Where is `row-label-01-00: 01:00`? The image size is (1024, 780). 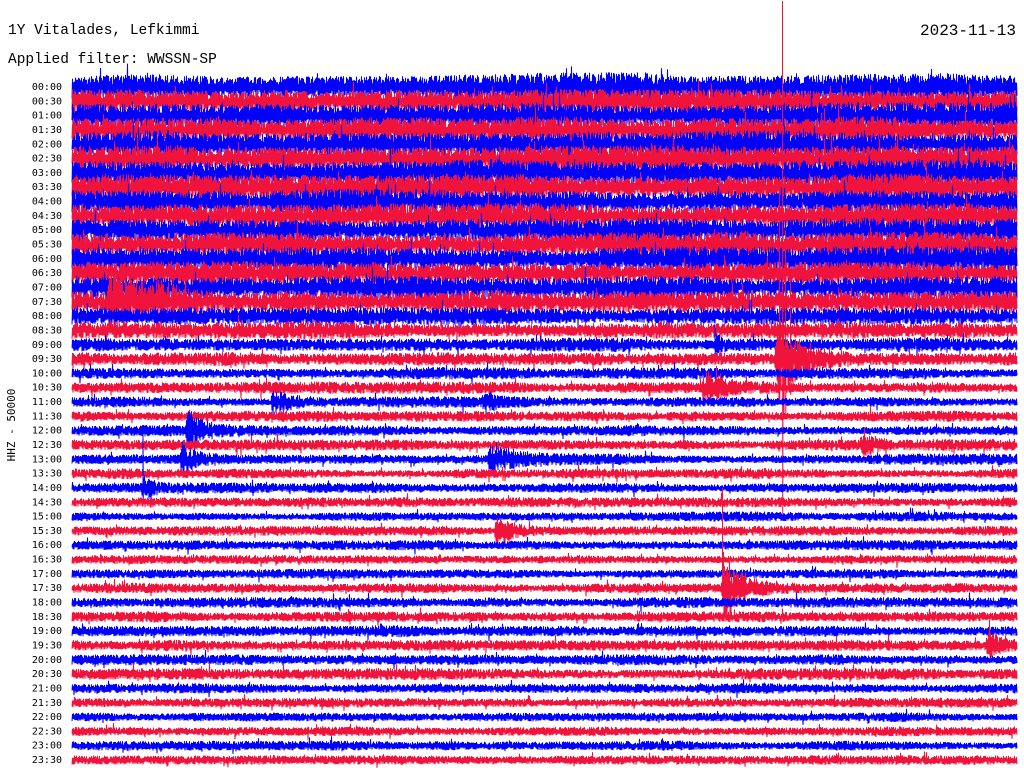 row-label-01-00: 01:00 is located at coordinates (47, 116).